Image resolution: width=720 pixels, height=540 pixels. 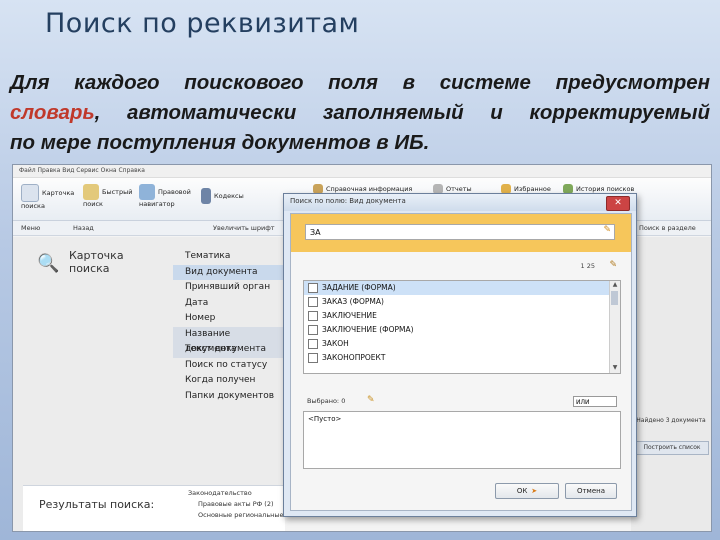 I want to click on list-item: ЗАКЛЮЧЕНИЕ, so click(x=462, y=316).